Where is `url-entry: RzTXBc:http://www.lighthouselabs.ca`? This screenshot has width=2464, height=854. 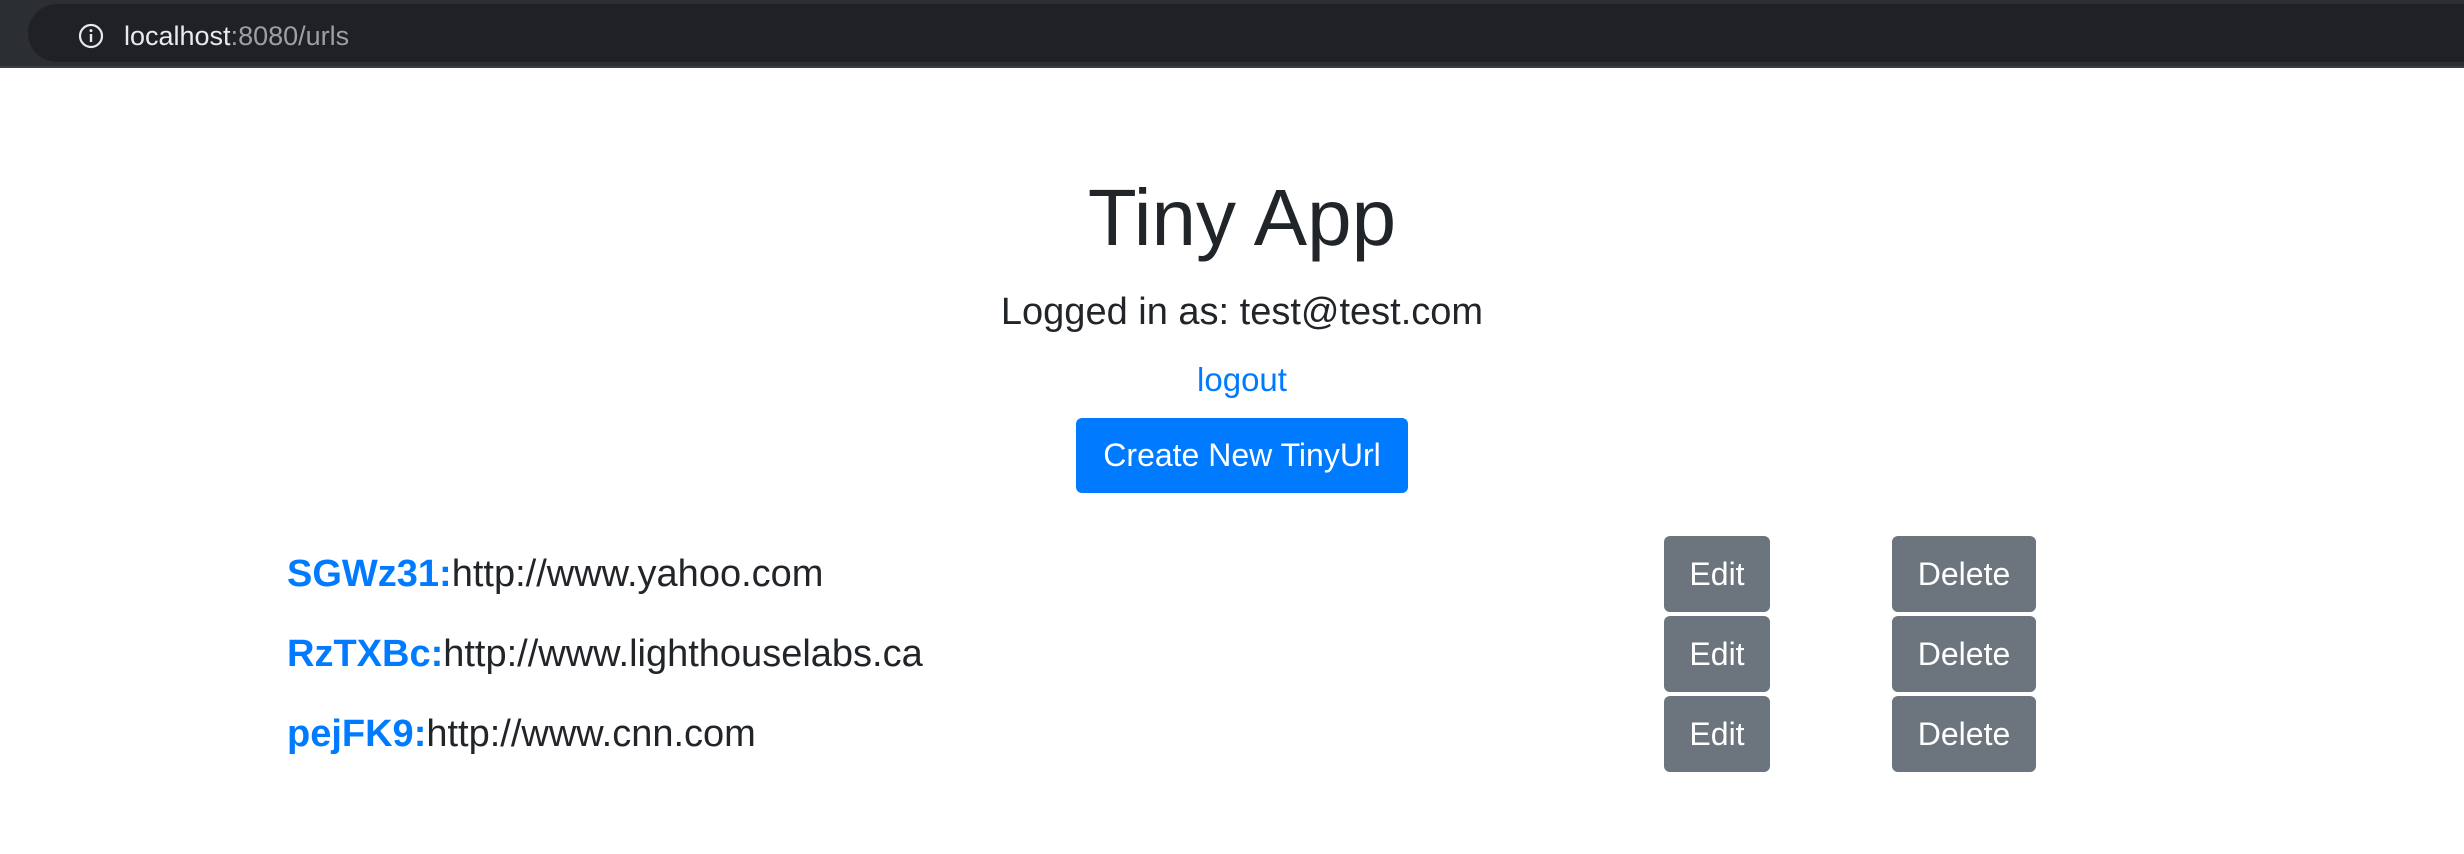
url-entry: RzTXBc:http://www.lighthouselabs.ca is located at coordinates (605, 654).